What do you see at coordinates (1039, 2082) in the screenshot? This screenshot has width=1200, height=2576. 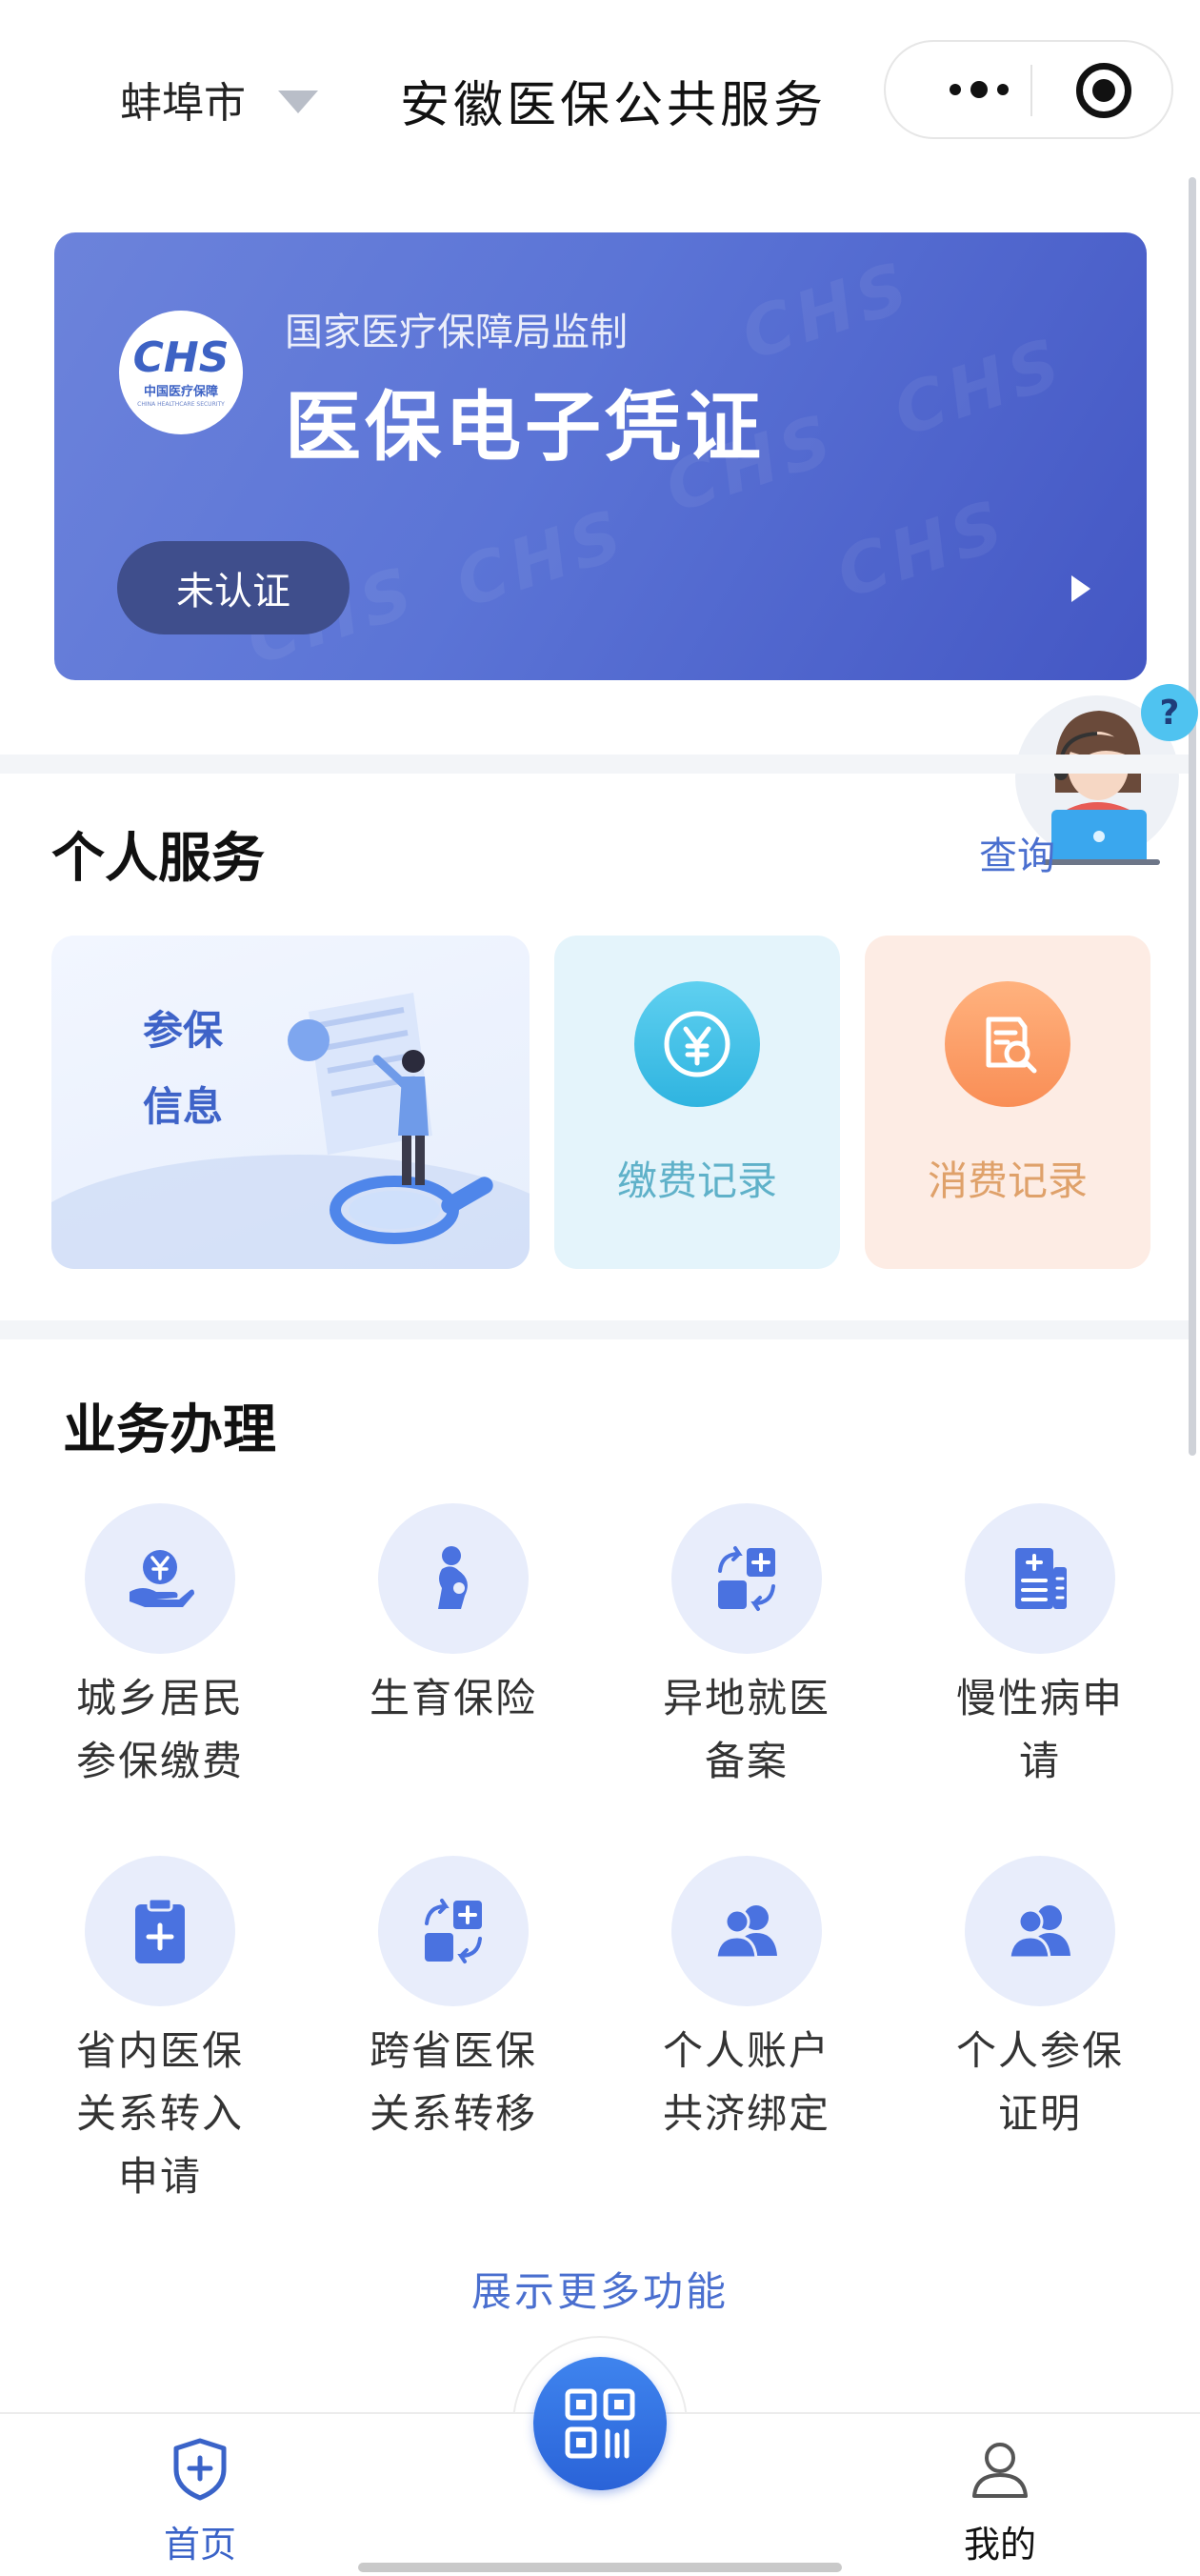 I see `business-item-label: 个人参保 证明` at bounding box center [1039, 2082].